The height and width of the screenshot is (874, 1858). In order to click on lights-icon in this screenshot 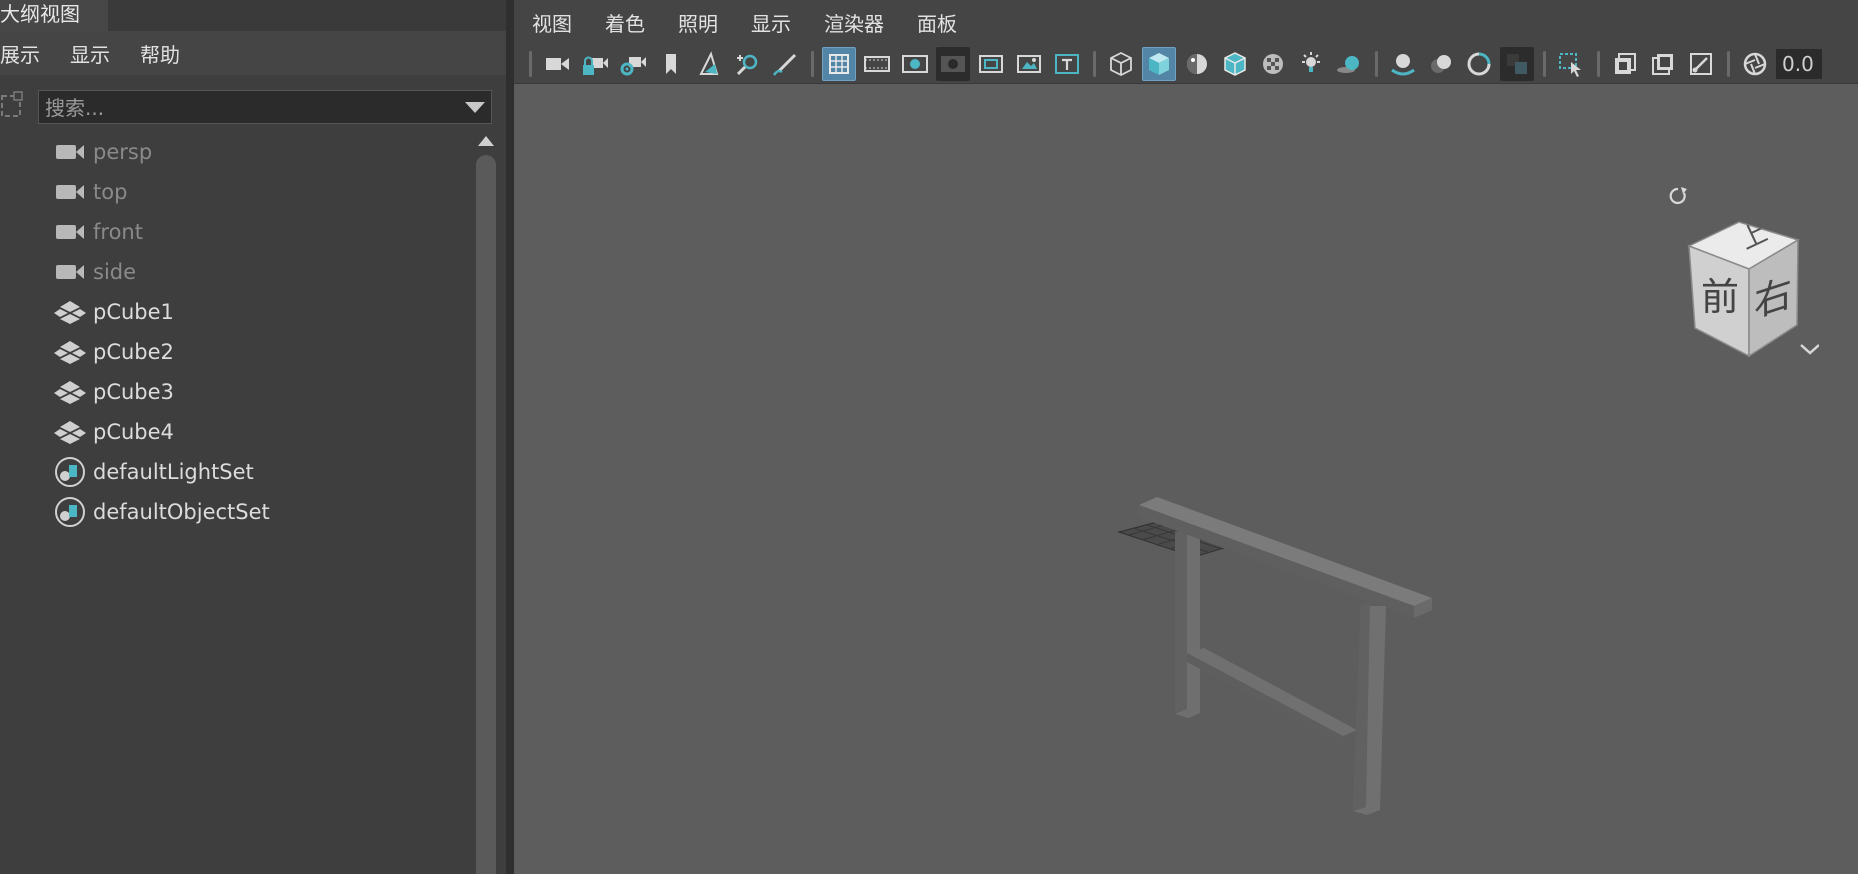, I will do `click(1311, 64)`.